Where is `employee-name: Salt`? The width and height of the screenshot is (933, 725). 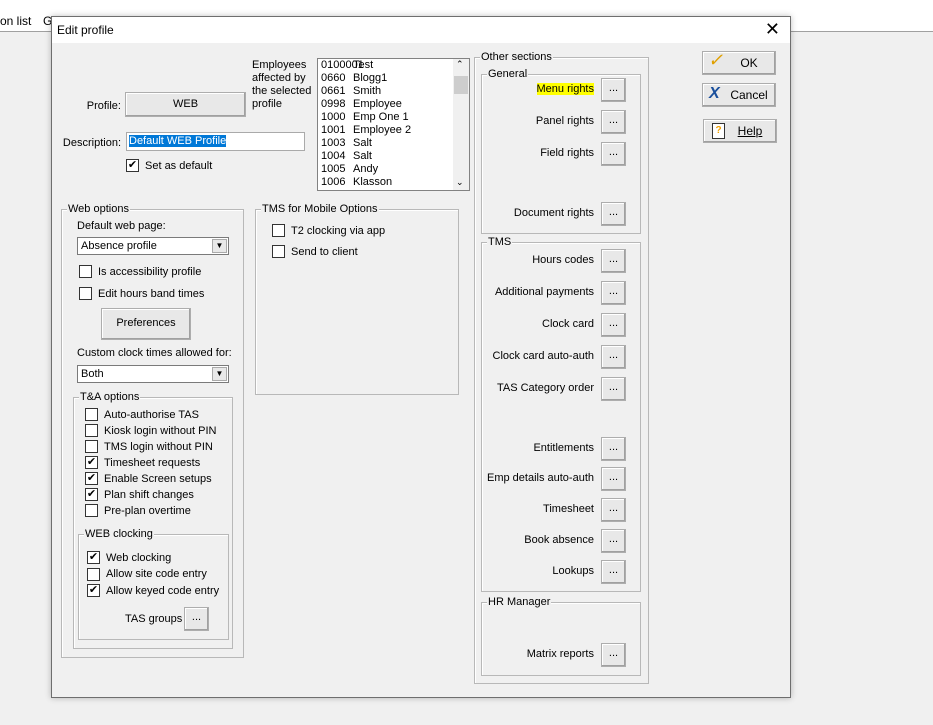
employee-name: Salt is located at coordinates (362, 143).